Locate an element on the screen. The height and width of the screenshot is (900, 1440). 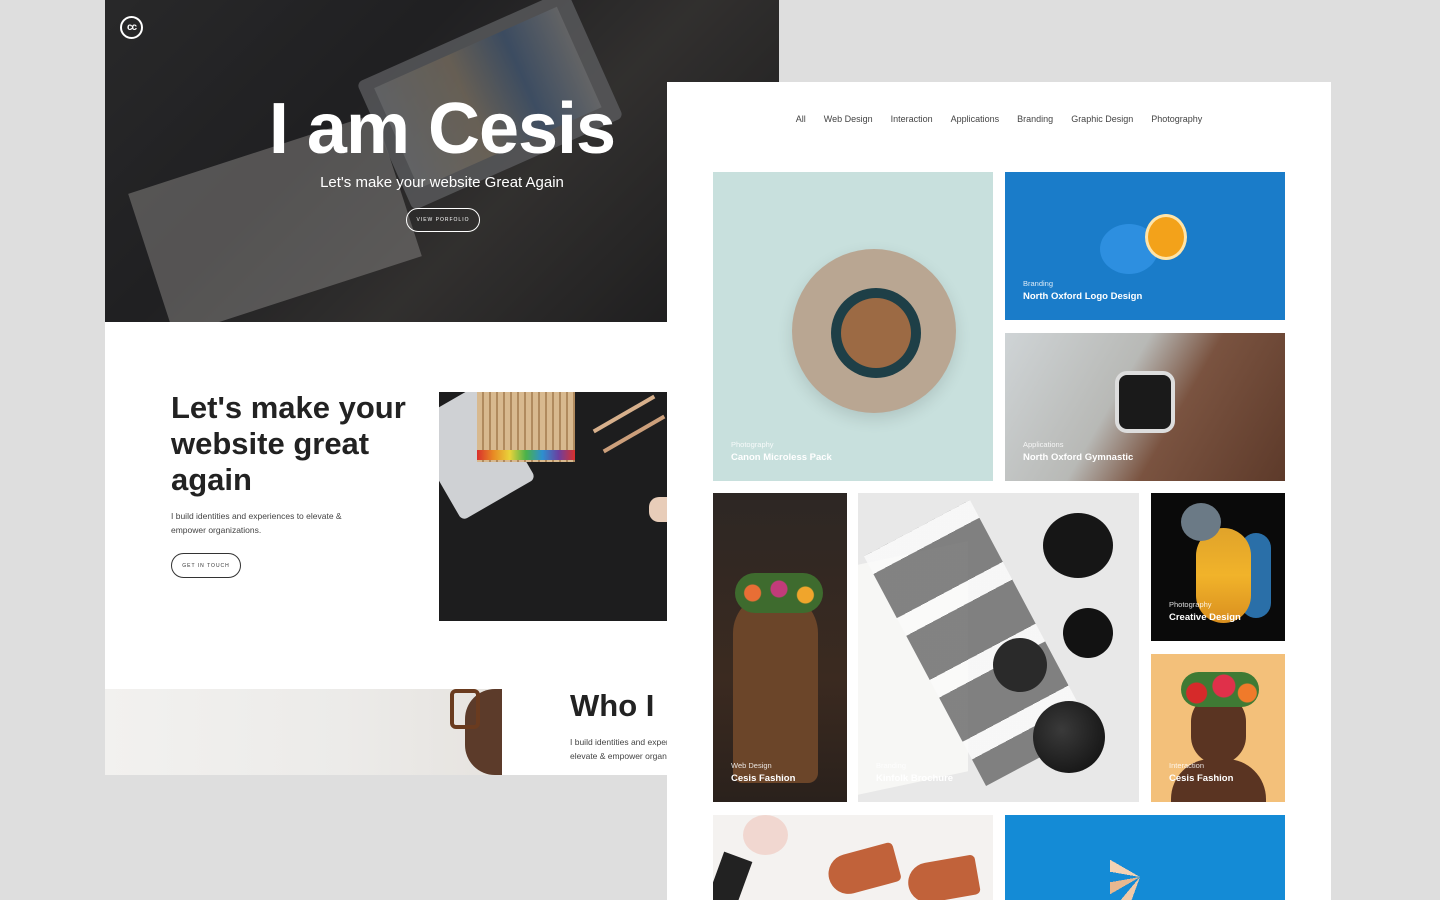
get-in-touch-button: GET IN TOUCH is located at coordinates (206, 565).